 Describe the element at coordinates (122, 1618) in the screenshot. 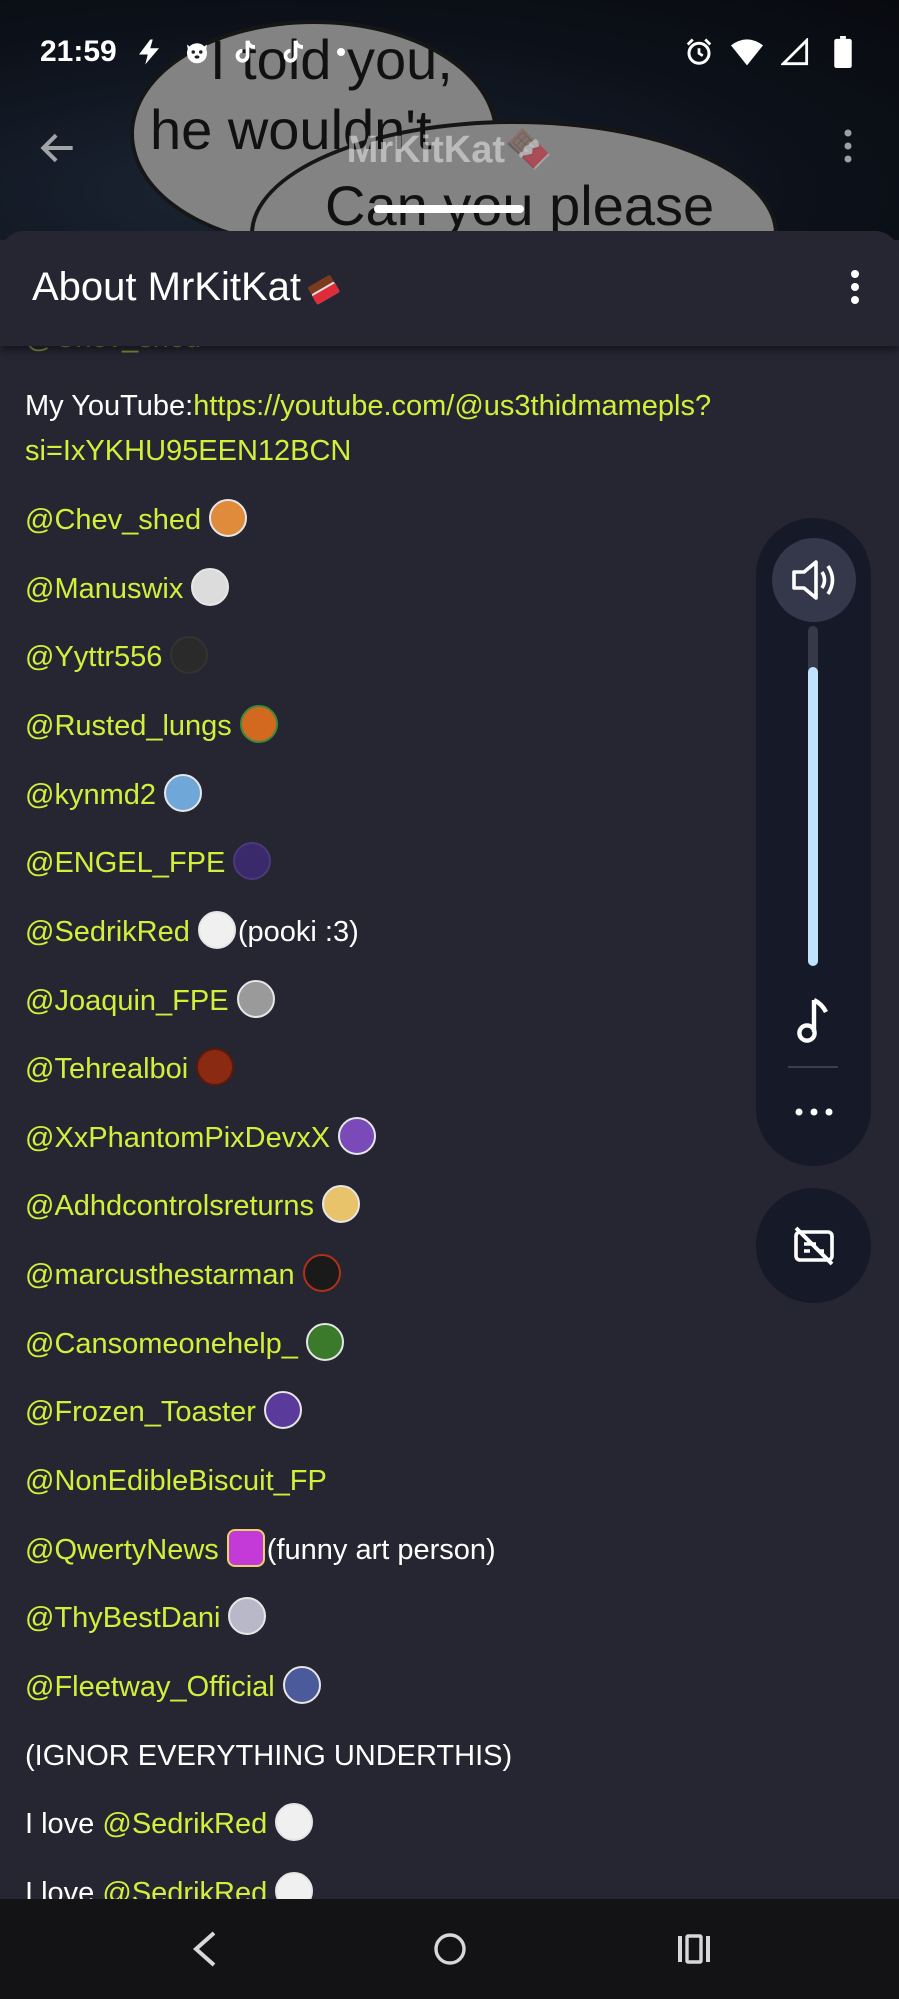

I see `mention-link: @ThyBestDani` at that location.